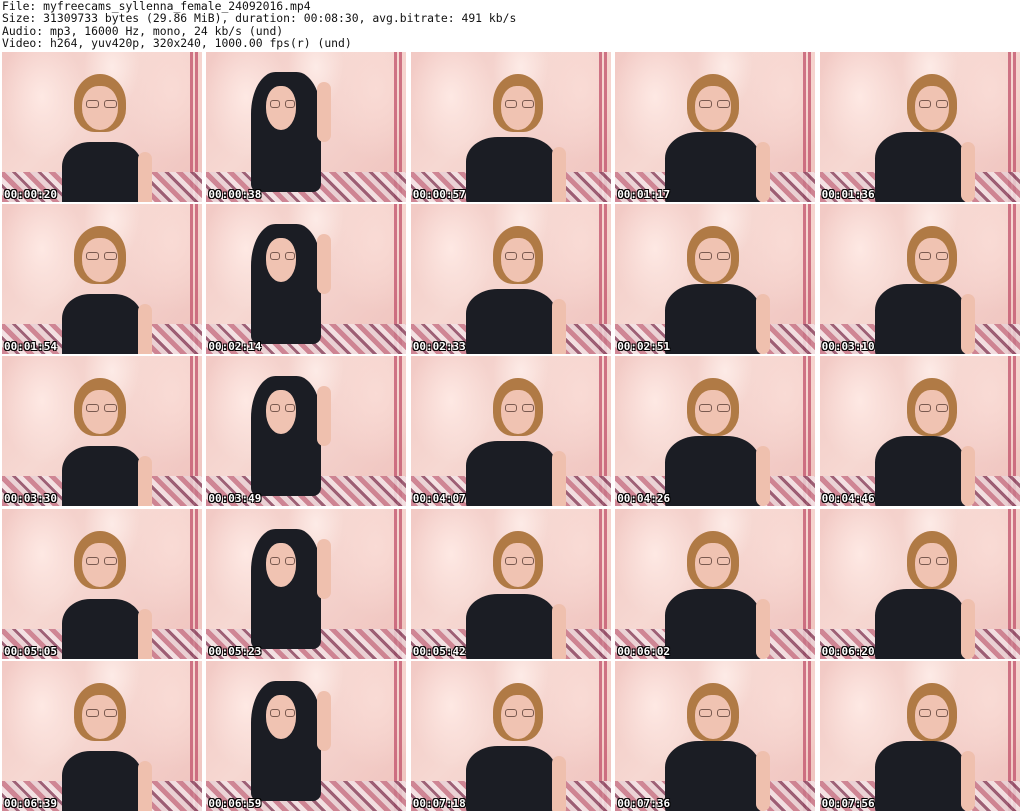  I want to click on video-thumbnail: 00:02:51, so click(715, 279).